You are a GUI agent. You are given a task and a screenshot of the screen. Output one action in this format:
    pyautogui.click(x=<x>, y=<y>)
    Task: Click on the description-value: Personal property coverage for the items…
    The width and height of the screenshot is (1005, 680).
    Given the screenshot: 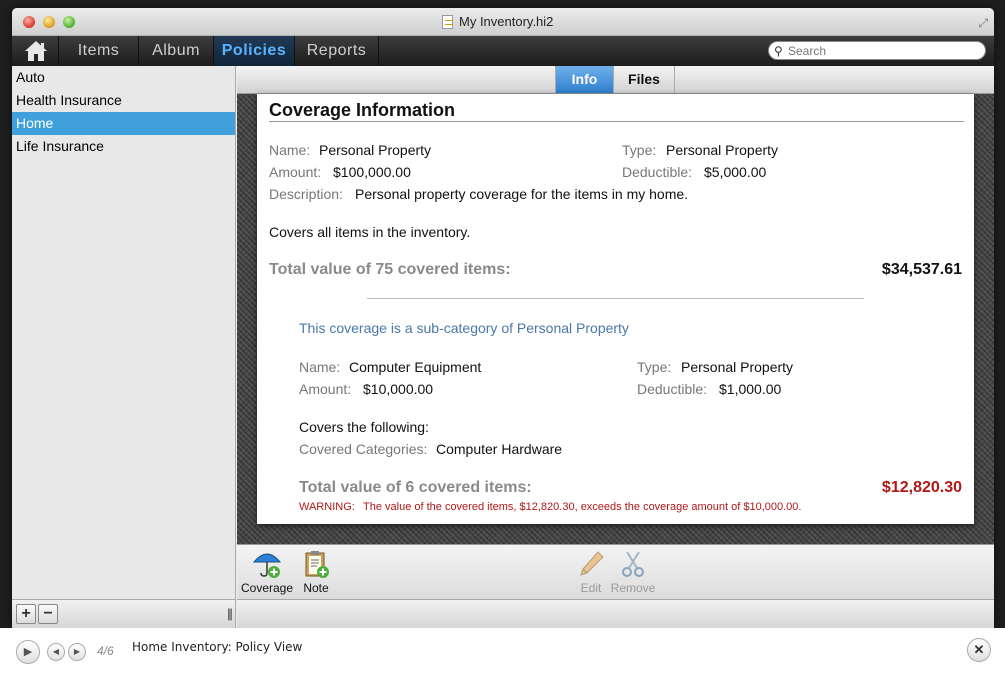 What is the action you would take?
    pyautogui.click(x=522, y=194)
    